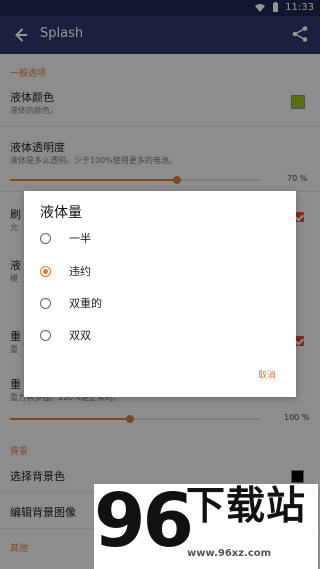 The width and height of the screenshot is (320, 569). What do you see at coordinates (267, 374) in the screenshot?
I see `cancel-button: 取消` at bounding box center [267, 374].